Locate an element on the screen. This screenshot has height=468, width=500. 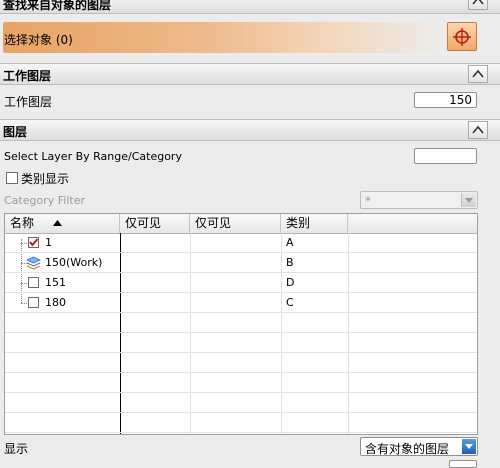
select-objects-label: 选择对象 (0) is located at coordinates (38, 40).